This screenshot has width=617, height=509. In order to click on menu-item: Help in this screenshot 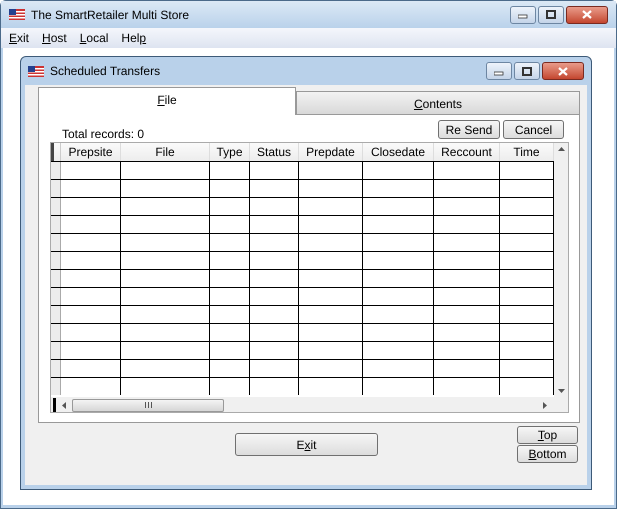, I will do `click(133, 38)`.